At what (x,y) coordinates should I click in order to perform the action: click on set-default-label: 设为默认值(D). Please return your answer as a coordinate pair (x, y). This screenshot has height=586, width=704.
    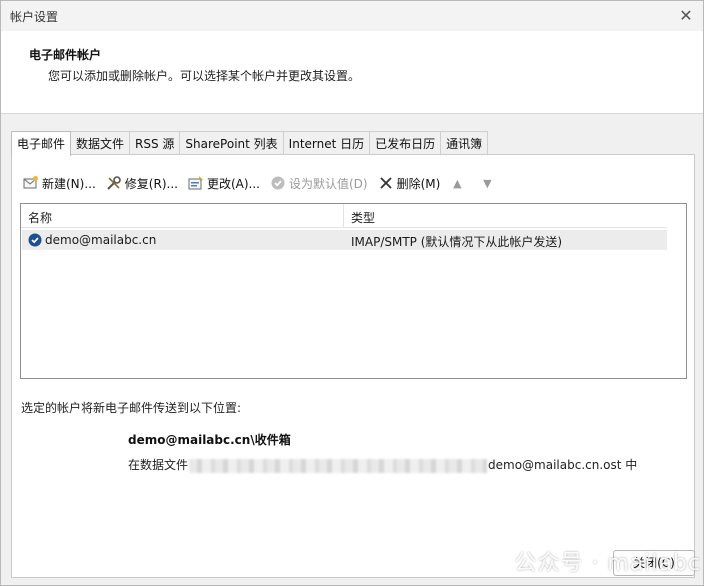
    Looking at the image, I should click on (328, 183).